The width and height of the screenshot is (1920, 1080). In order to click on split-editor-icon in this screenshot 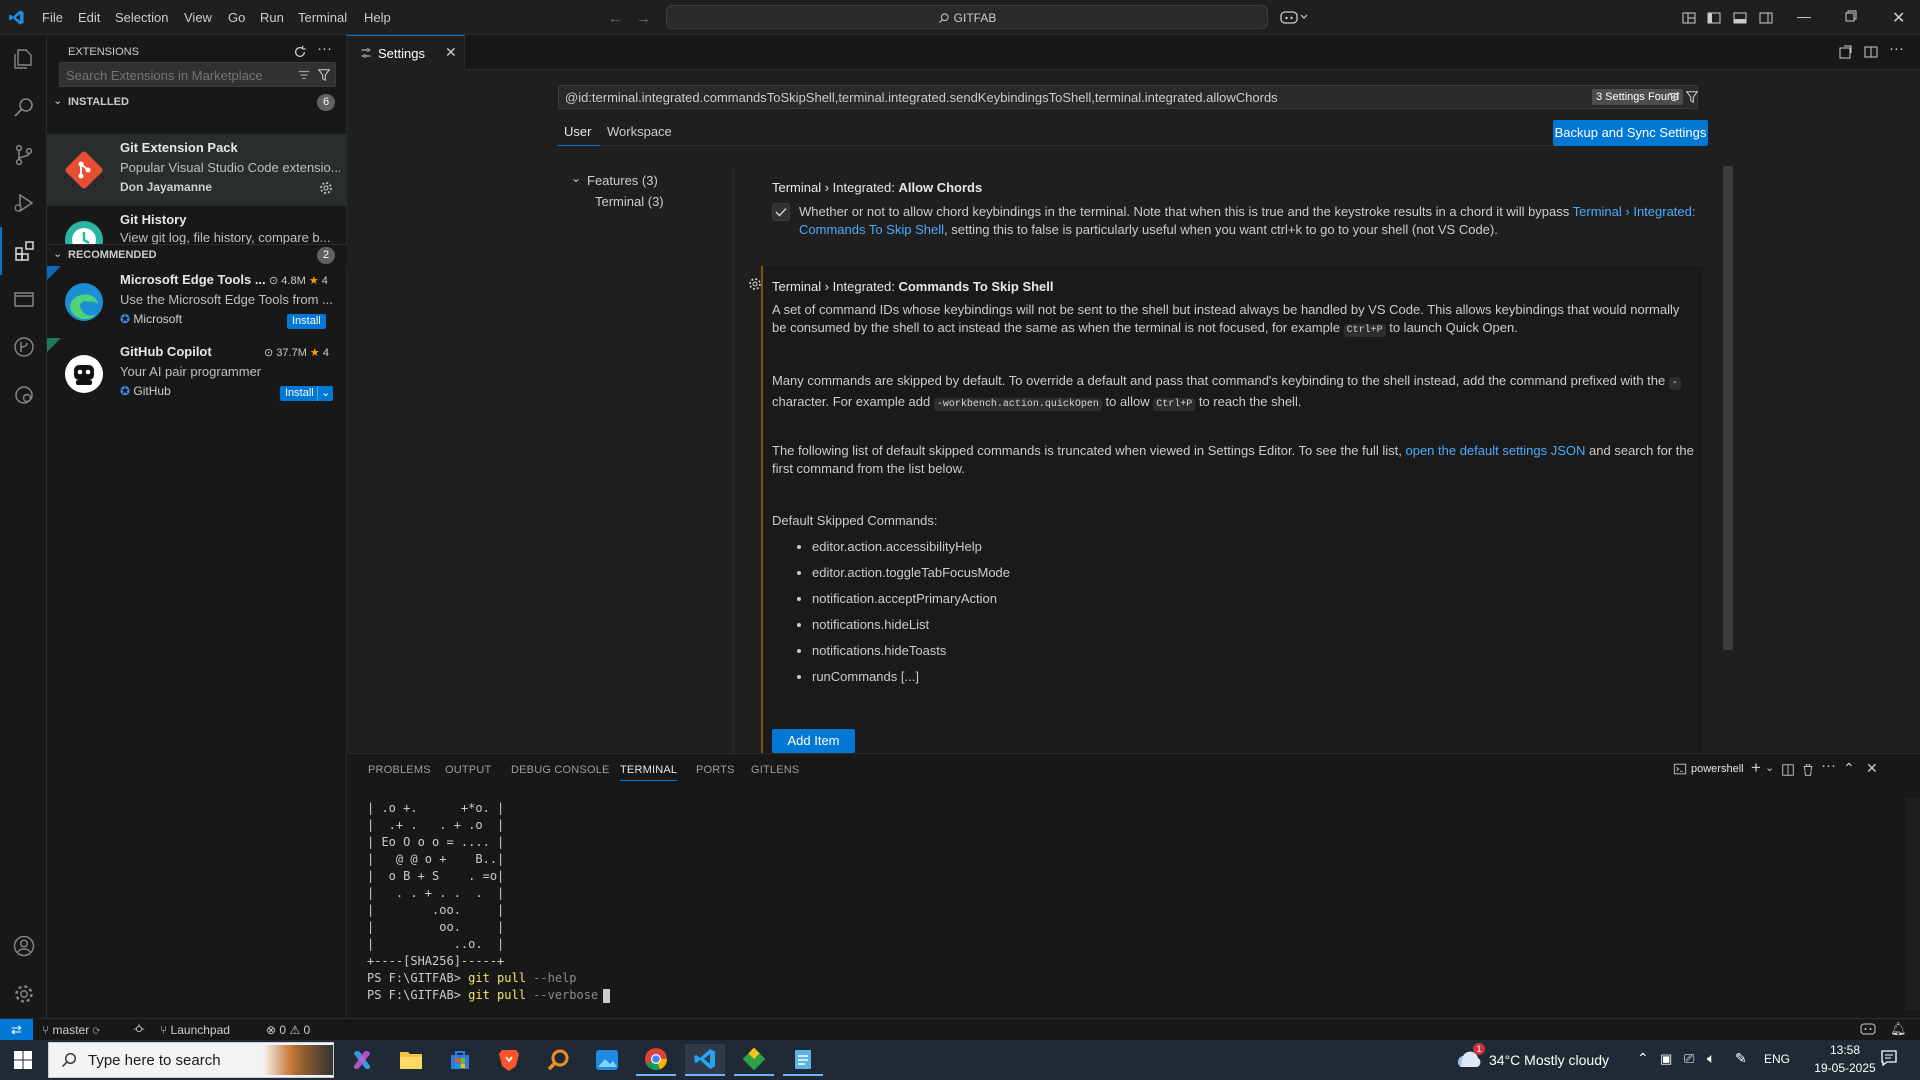, I will do `click(1871, 52)`.